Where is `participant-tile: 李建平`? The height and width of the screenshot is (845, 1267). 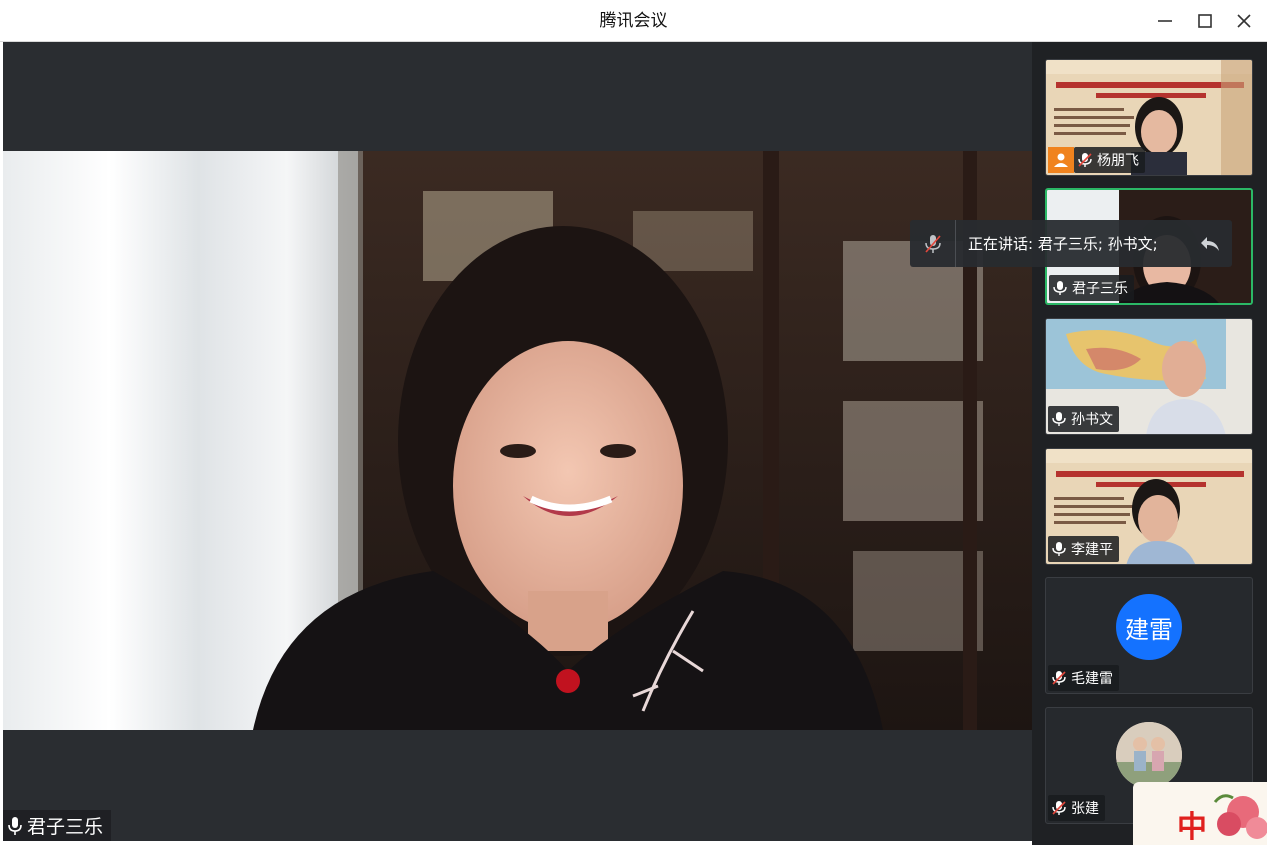 participant-tile: 李建平 is located at coordinates (1149, 506).